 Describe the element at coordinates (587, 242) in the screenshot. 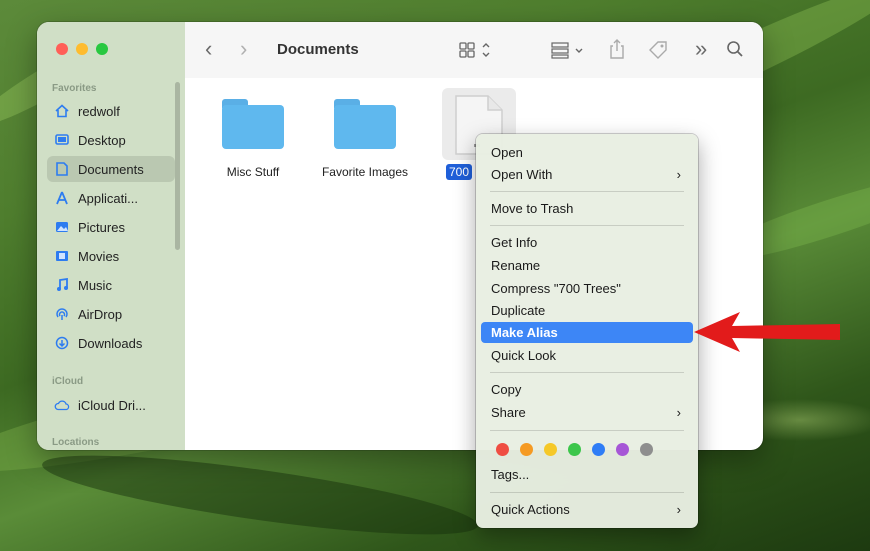

I see `menu-item-get-info: Get Info` at that location.